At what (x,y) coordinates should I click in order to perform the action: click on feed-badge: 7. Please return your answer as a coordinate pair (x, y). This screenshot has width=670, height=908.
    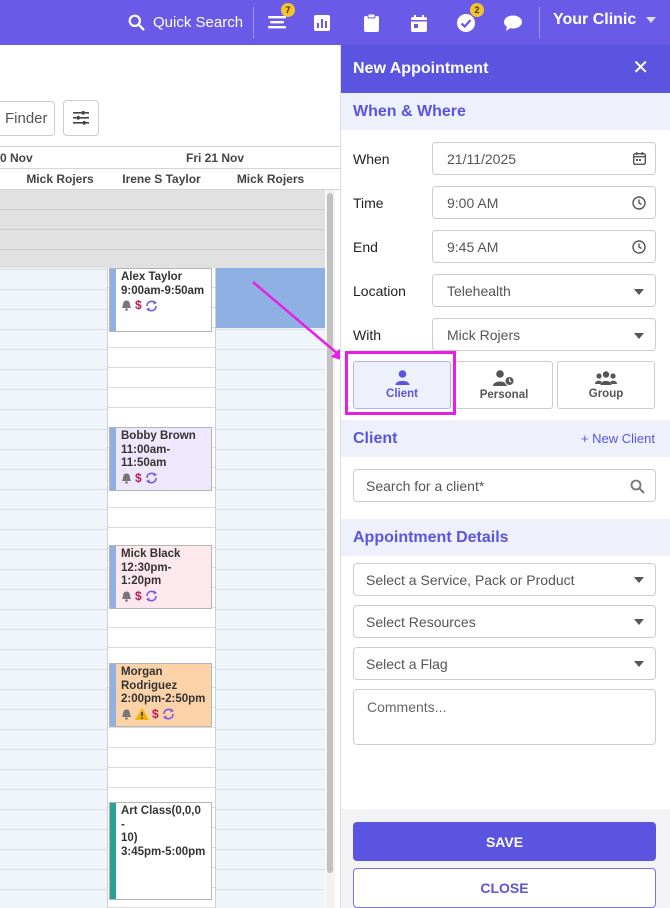
    Looking at the image, I should click on (288, 10).